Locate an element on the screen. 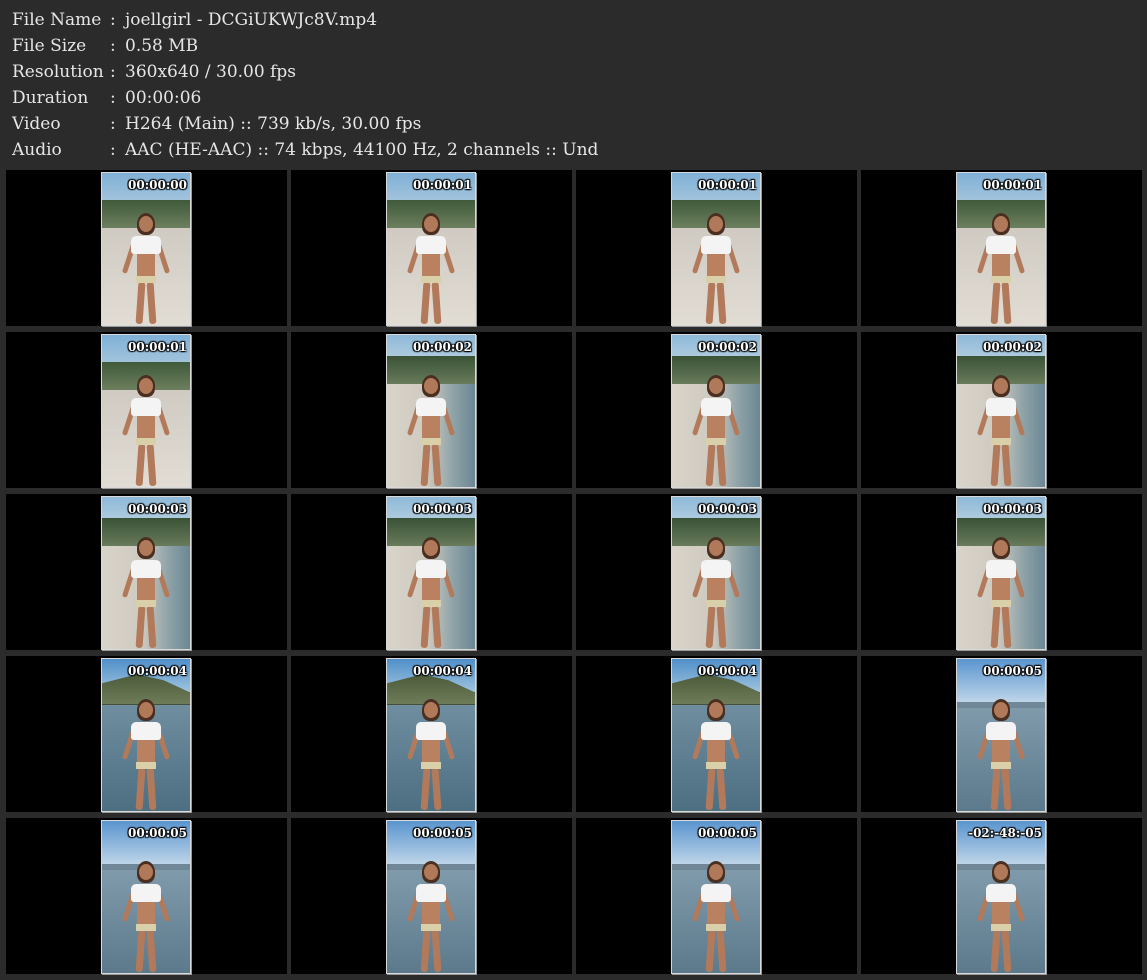 The height and width of the screenshot is (980, 1147). frame-timestamp: -02:-48:-05 is located at coordinates (1005, 833).